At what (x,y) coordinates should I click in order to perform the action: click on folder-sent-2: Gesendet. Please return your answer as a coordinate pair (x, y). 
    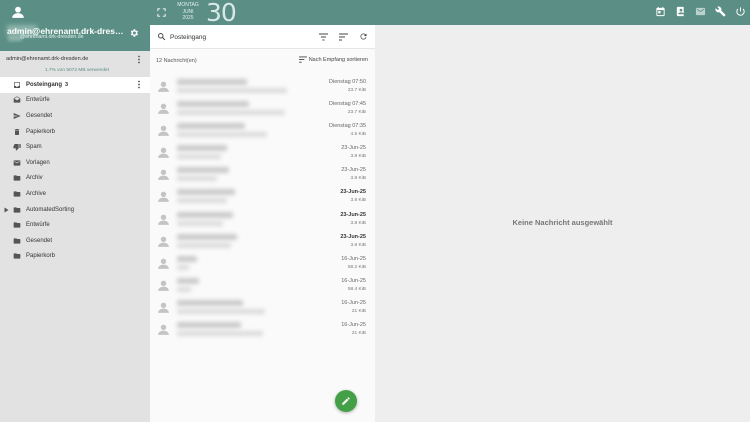
    Looking at the image, I should click on (75, 241).